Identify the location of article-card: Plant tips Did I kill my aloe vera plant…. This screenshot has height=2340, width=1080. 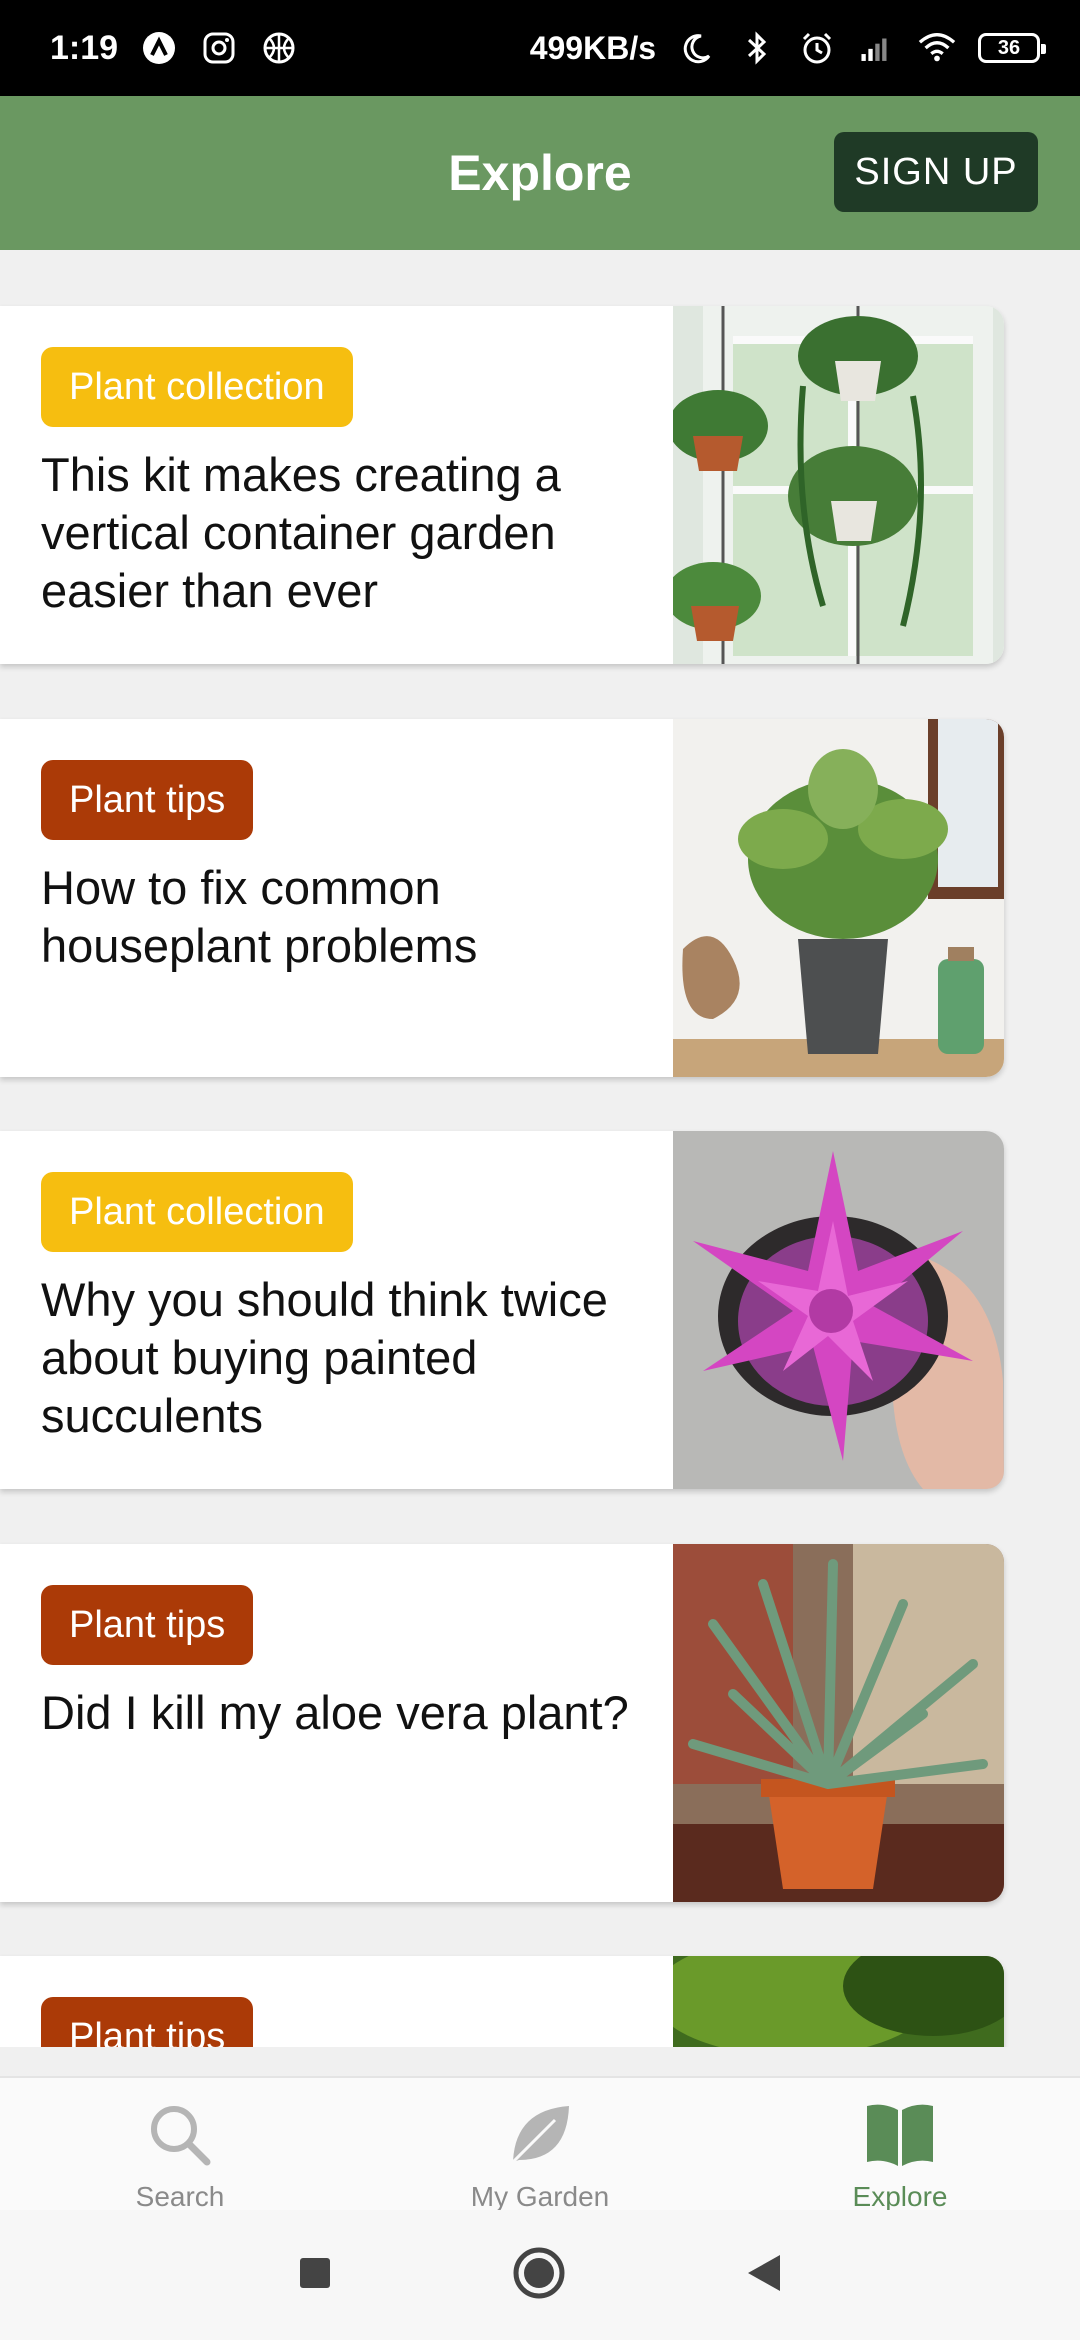
(502, 1723).